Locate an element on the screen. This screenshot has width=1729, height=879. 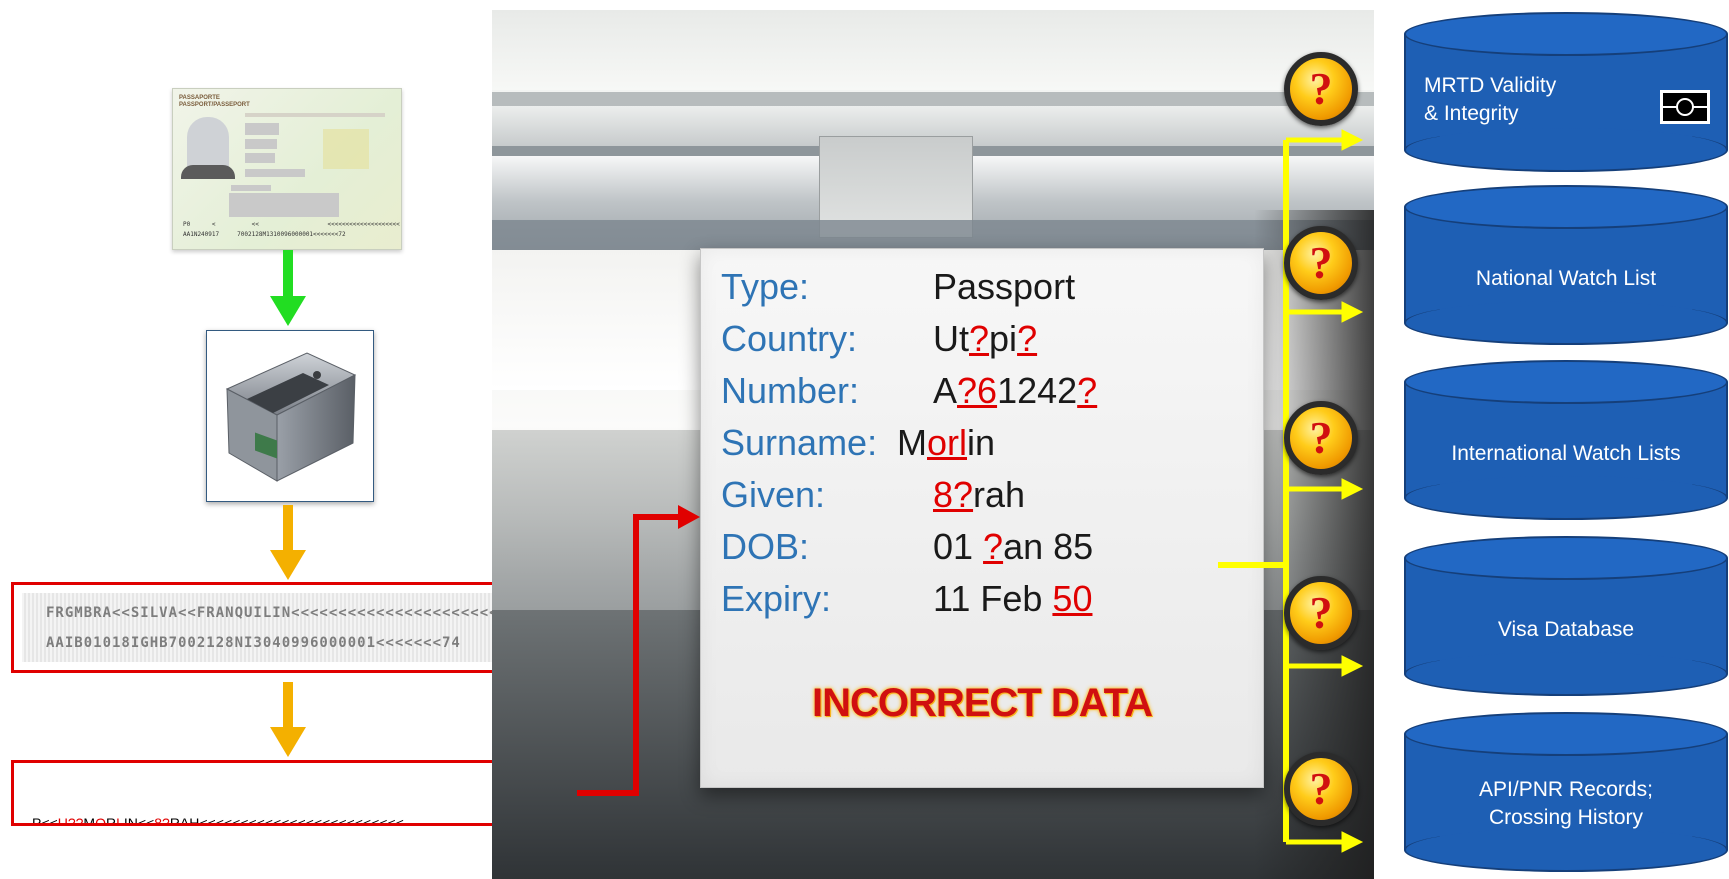
database-api-pnr-records: API/PNR Records; Crossing History is located at coordinates (1566, 792).